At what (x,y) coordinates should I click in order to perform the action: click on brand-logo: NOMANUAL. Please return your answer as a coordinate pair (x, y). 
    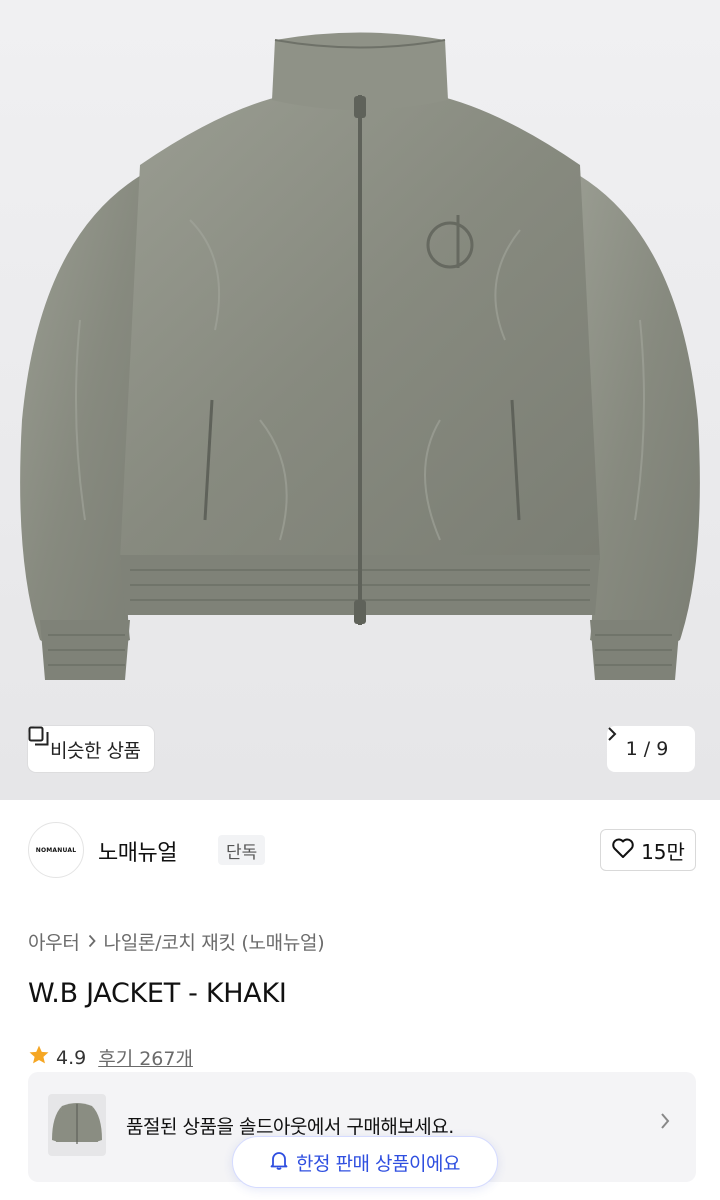
    Looking at the image, I should click on (56, 850).